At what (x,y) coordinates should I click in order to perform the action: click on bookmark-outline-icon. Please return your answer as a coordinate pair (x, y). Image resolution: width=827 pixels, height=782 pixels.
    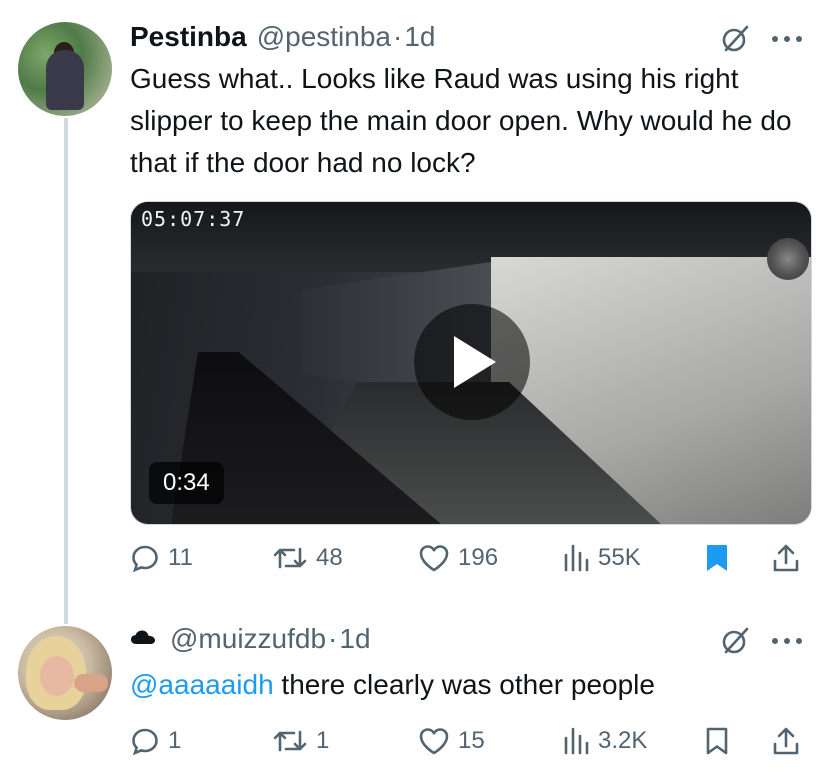
    Looking at the image, I should click on (717, 741).